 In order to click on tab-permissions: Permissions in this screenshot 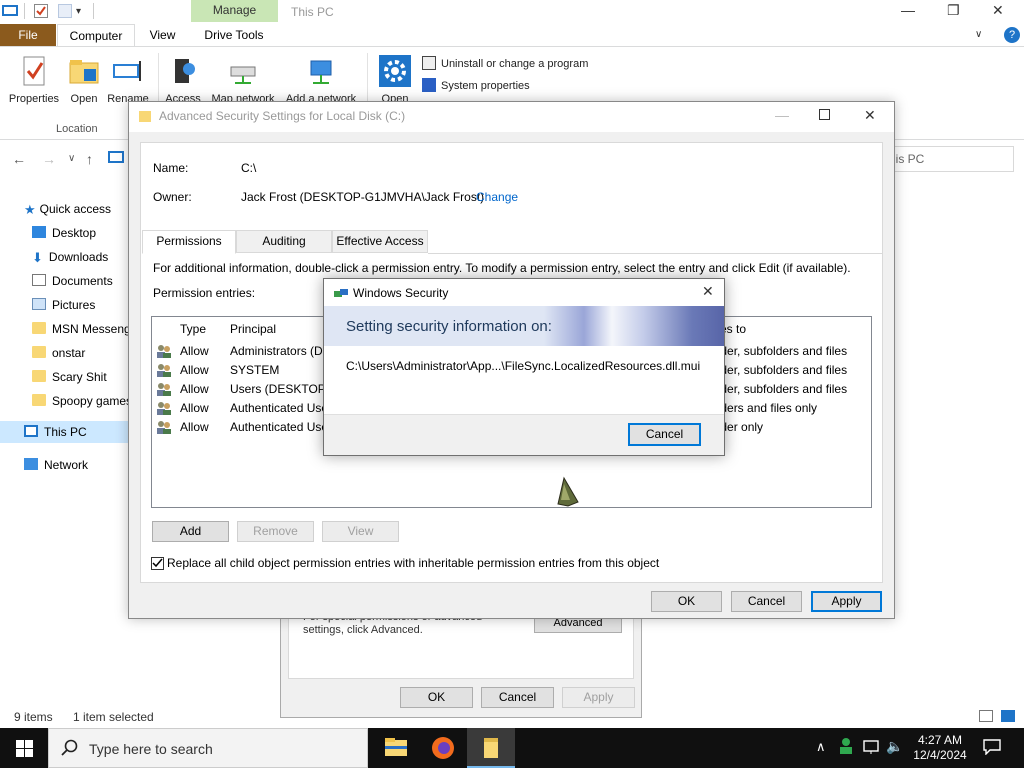, I will do `click(189, 242)`.